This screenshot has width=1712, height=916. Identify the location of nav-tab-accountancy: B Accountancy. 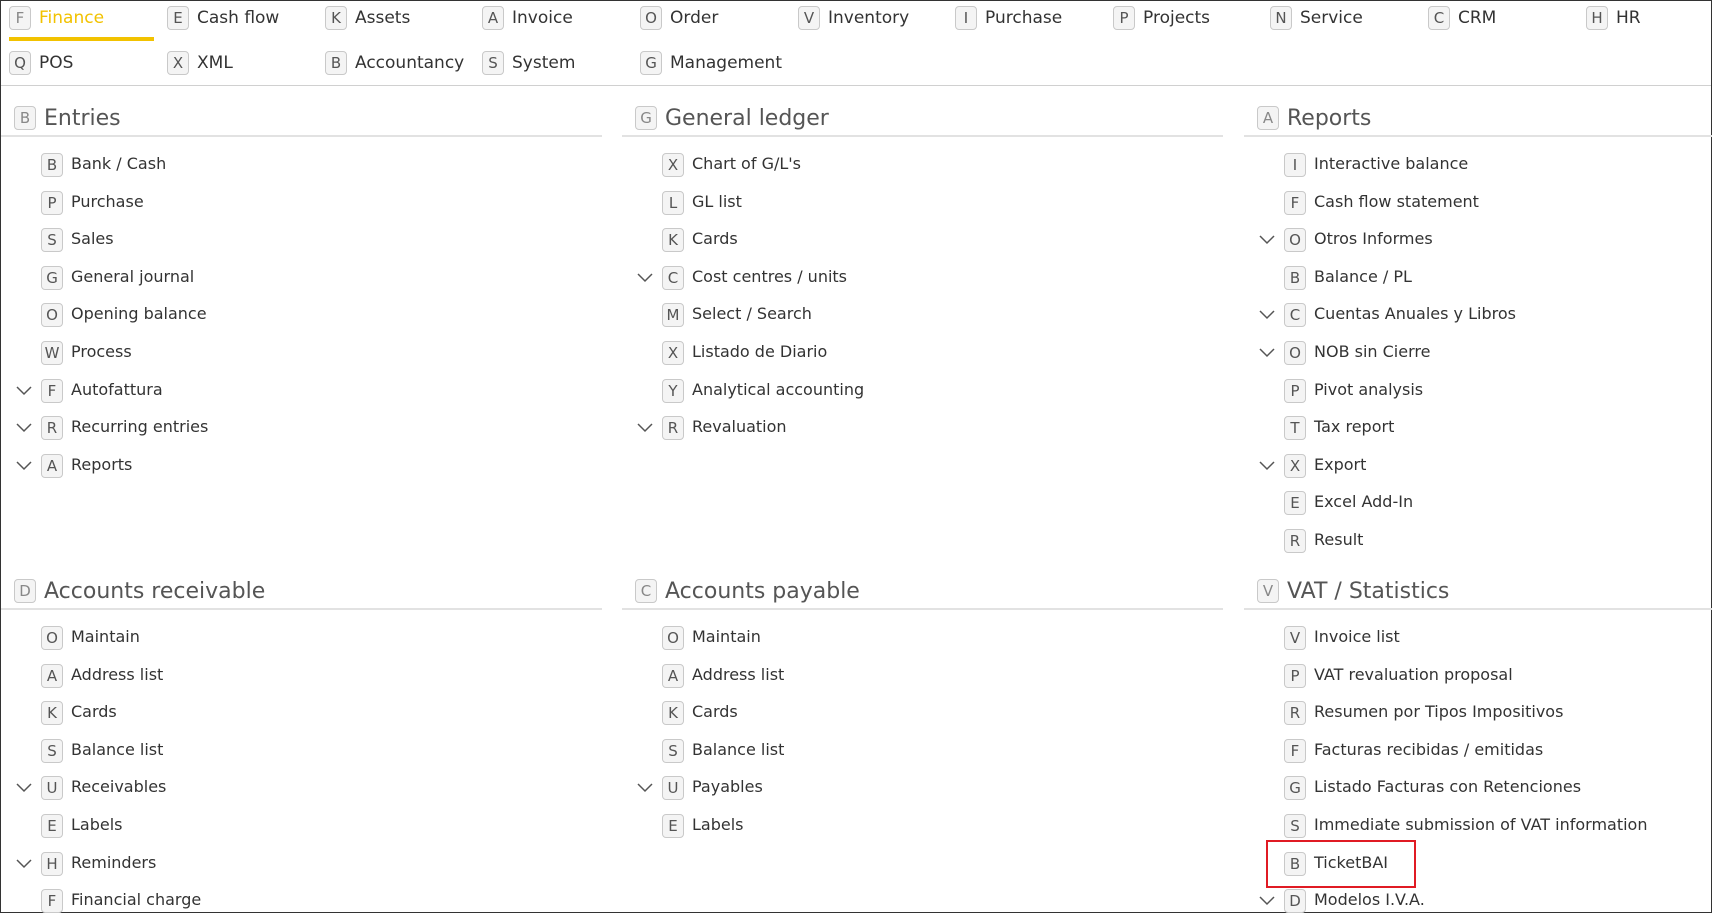
(394, 63).